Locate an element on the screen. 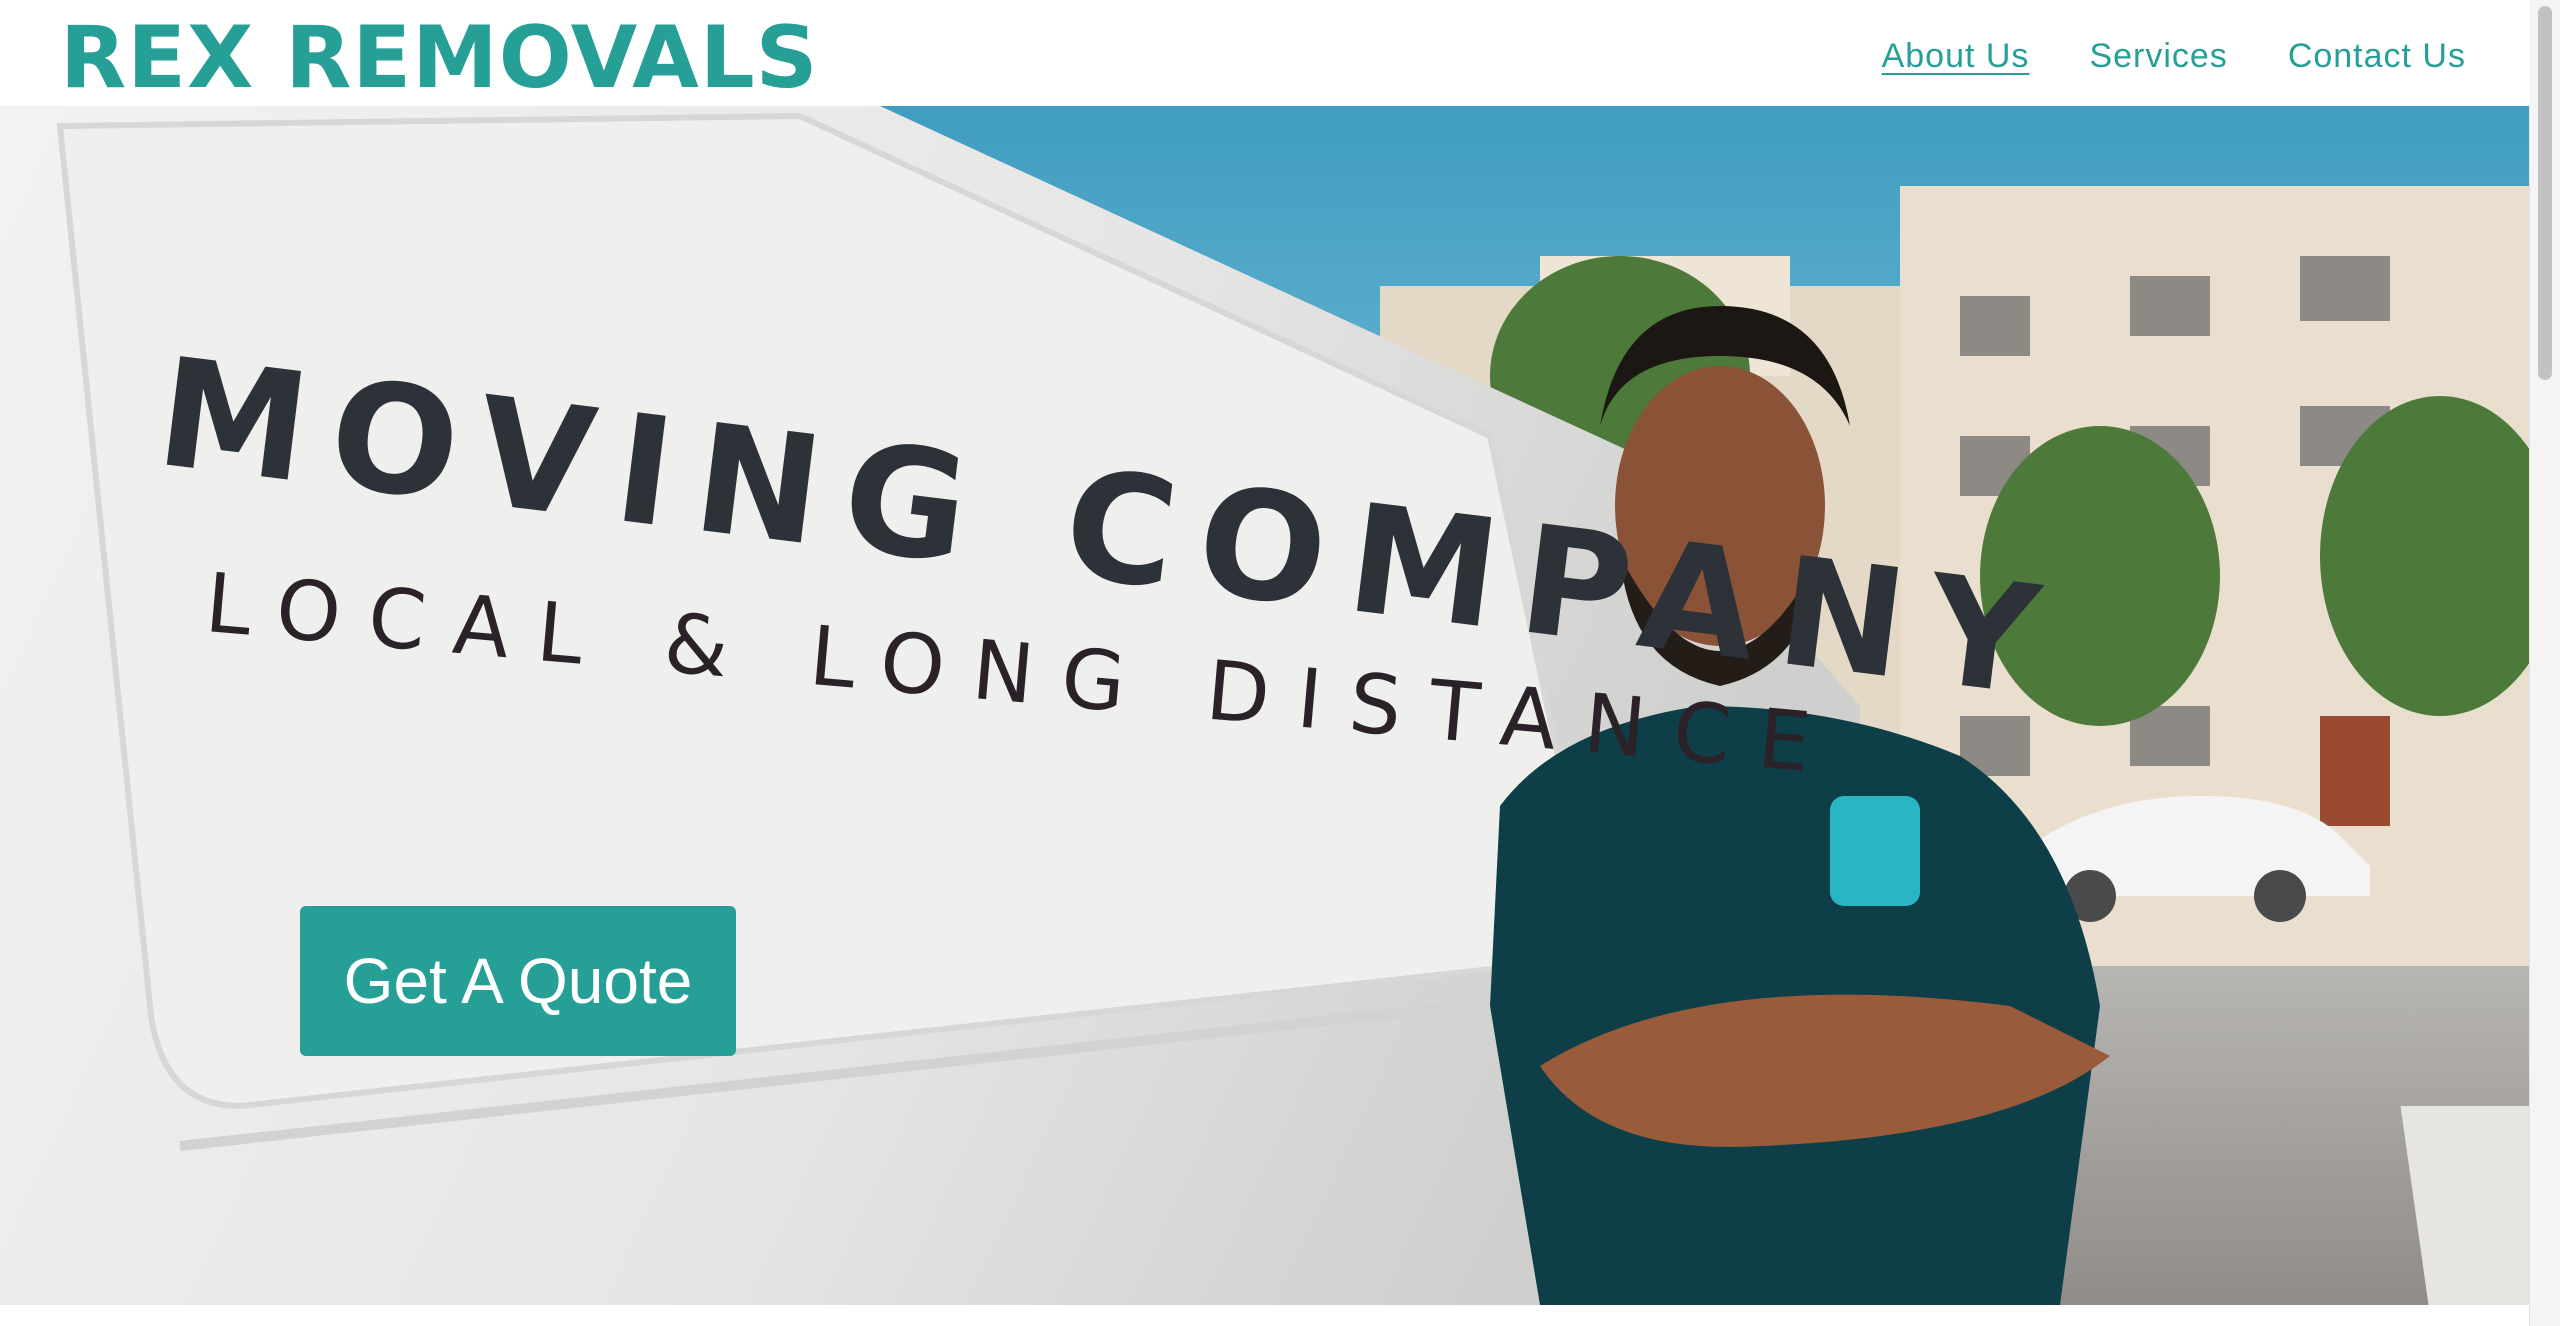 This screenshot has height=1326, width=2560. site-logo: REX REMOVALS is located at coordinates (439, 58).